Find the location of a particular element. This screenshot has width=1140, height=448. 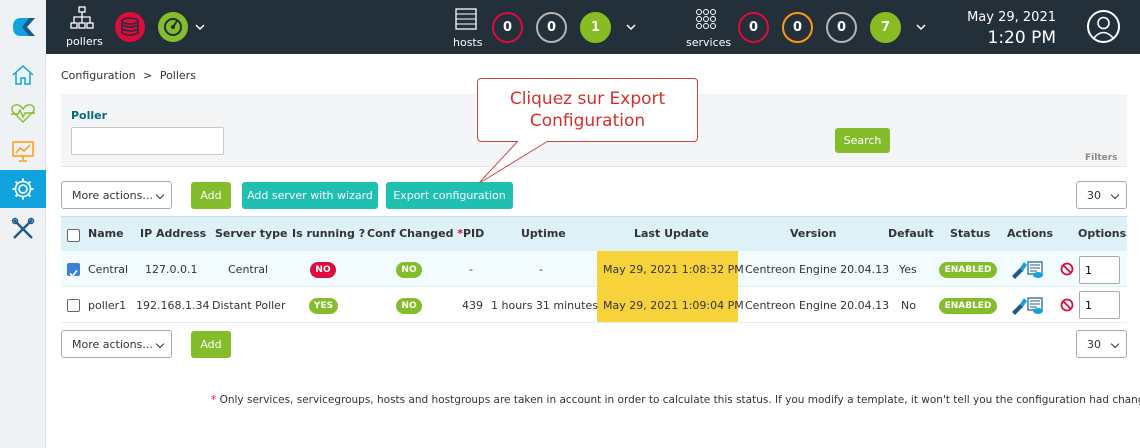

col-options: Options is located at coordinates (1102, 233).